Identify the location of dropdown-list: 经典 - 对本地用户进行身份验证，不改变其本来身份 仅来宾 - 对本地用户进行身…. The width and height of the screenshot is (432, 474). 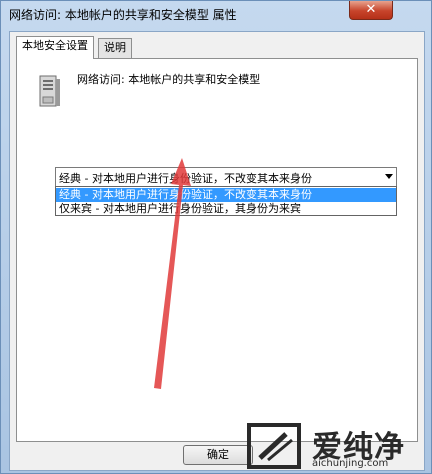
(226, 201).